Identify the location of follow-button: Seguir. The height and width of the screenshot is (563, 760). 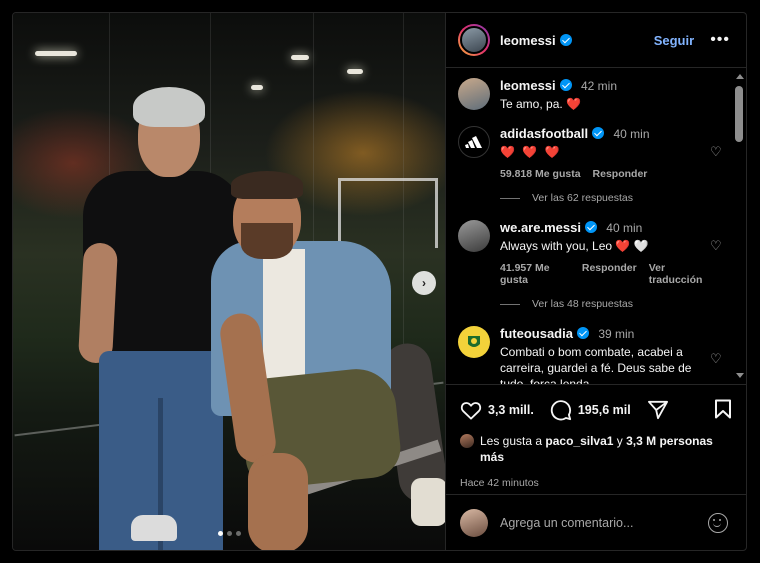
(674, 40).